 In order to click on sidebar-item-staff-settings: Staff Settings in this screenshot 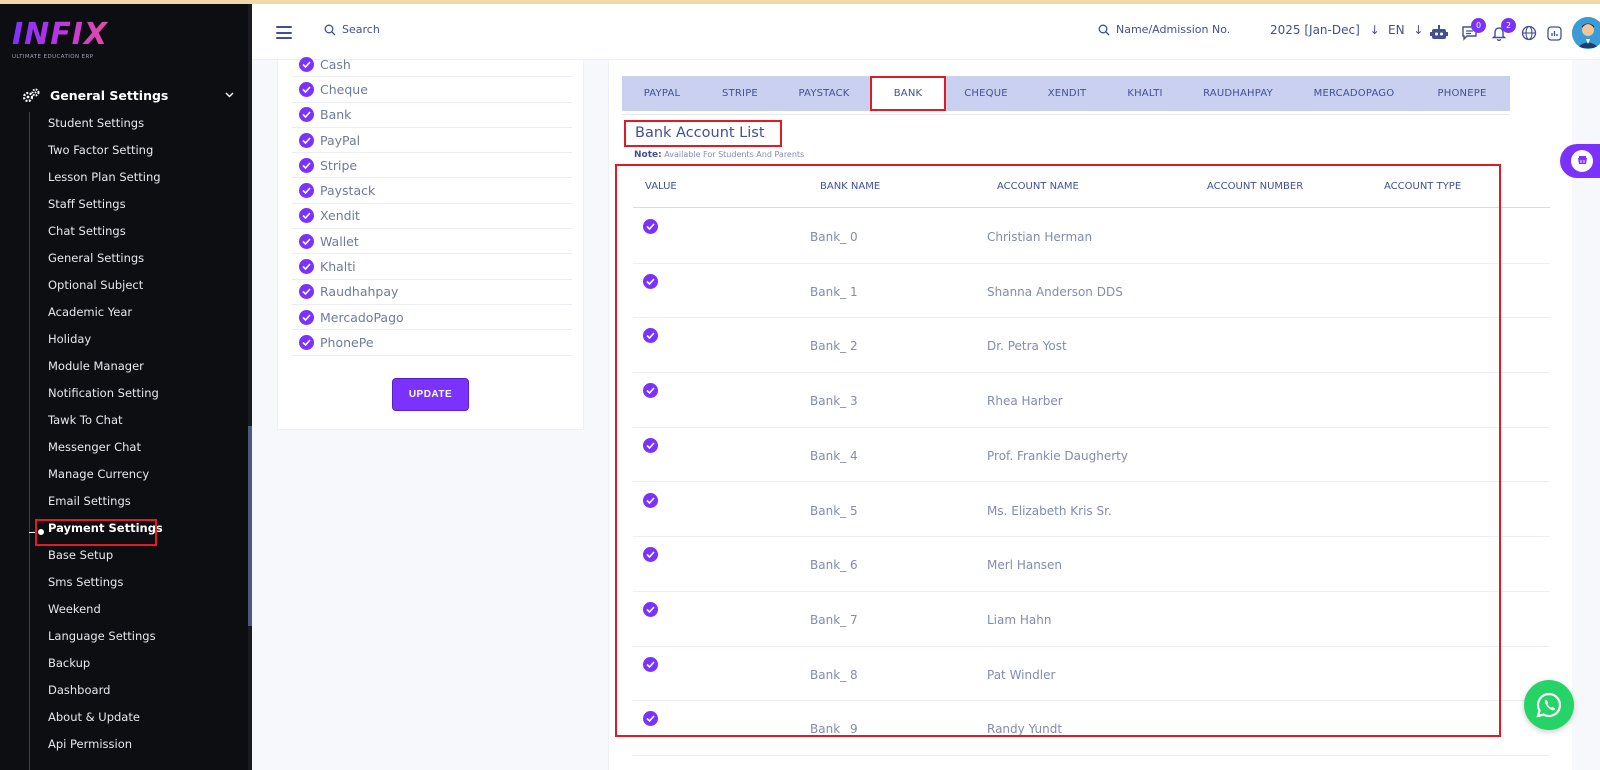, I will do `click(105, 208)`.